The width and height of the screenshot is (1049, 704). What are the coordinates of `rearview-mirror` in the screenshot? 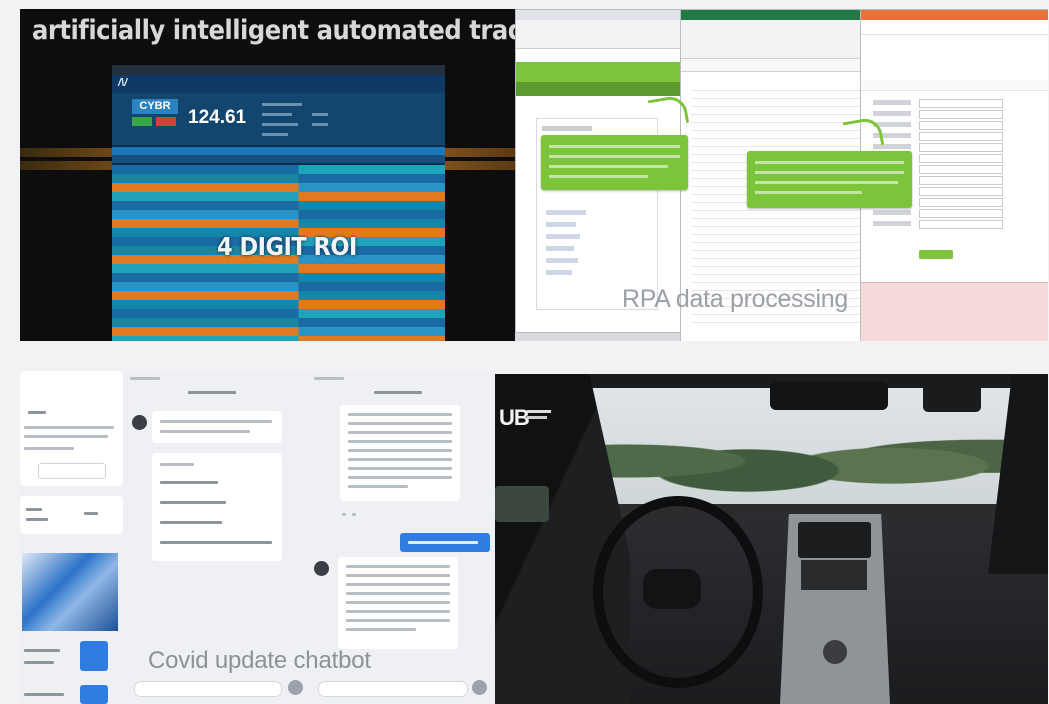 It's located at (829, 396).